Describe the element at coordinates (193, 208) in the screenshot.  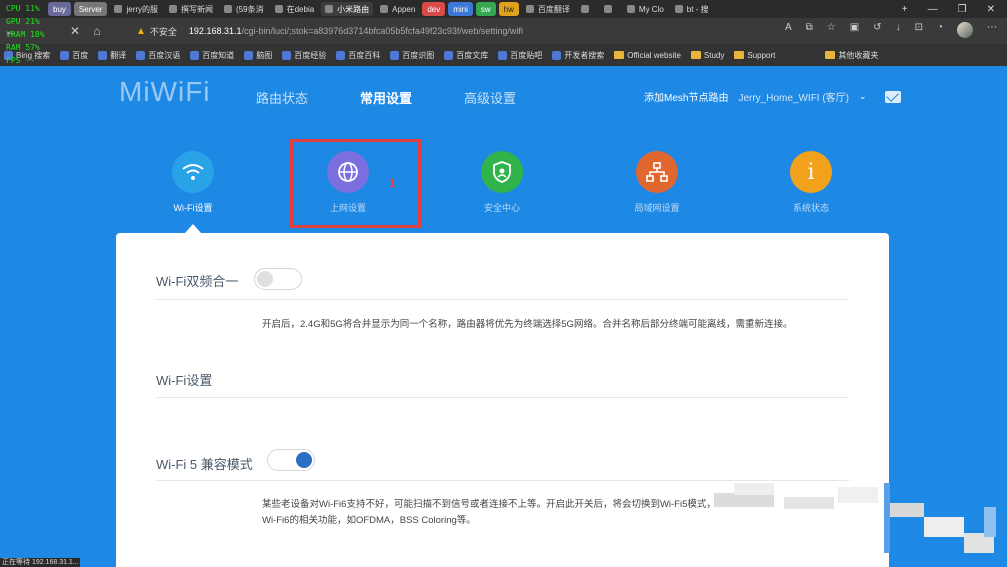
I see `feature-label: Wi-Fi设置` at that location.